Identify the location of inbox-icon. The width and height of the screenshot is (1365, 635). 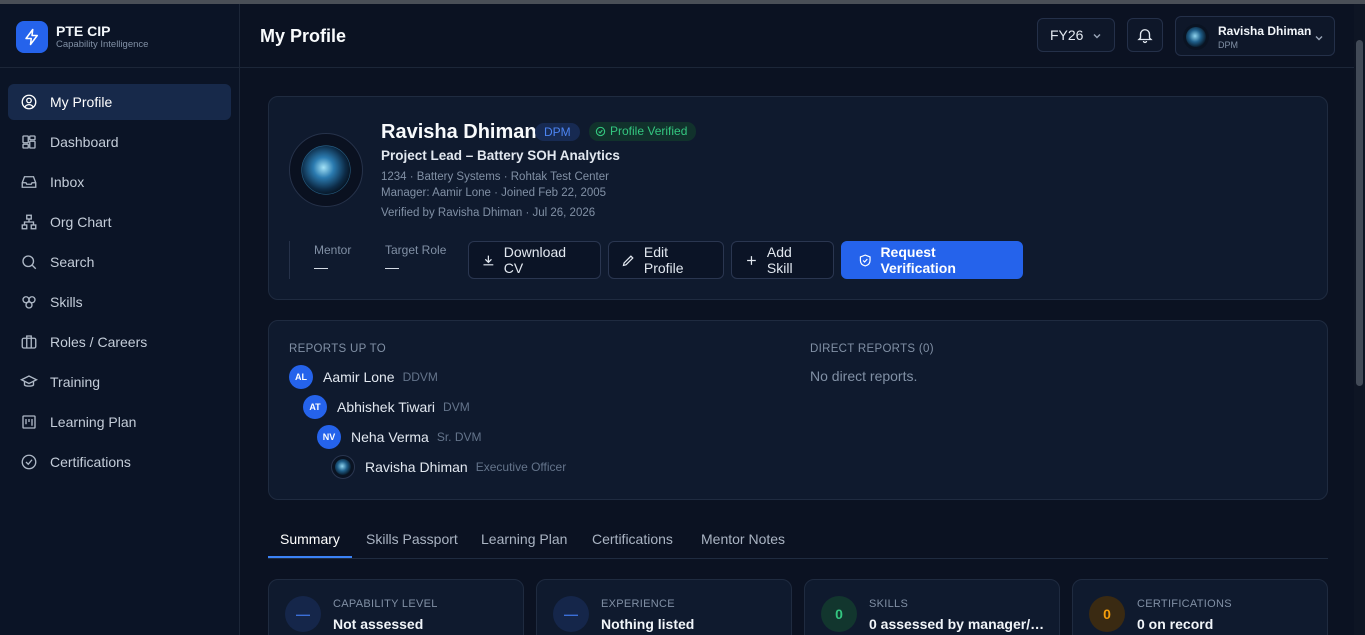
(29, 182).